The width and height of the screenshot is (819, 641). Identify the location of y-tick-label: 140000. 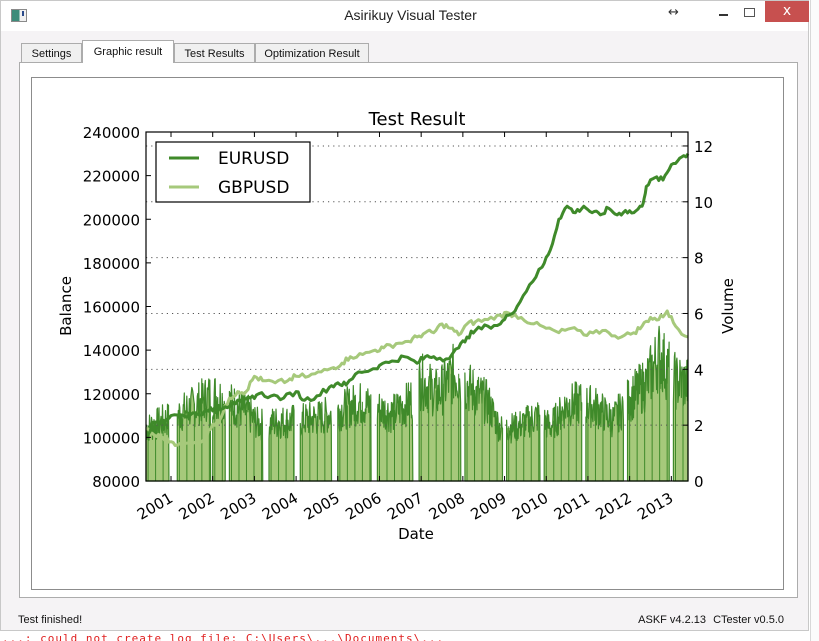
(111, 351).